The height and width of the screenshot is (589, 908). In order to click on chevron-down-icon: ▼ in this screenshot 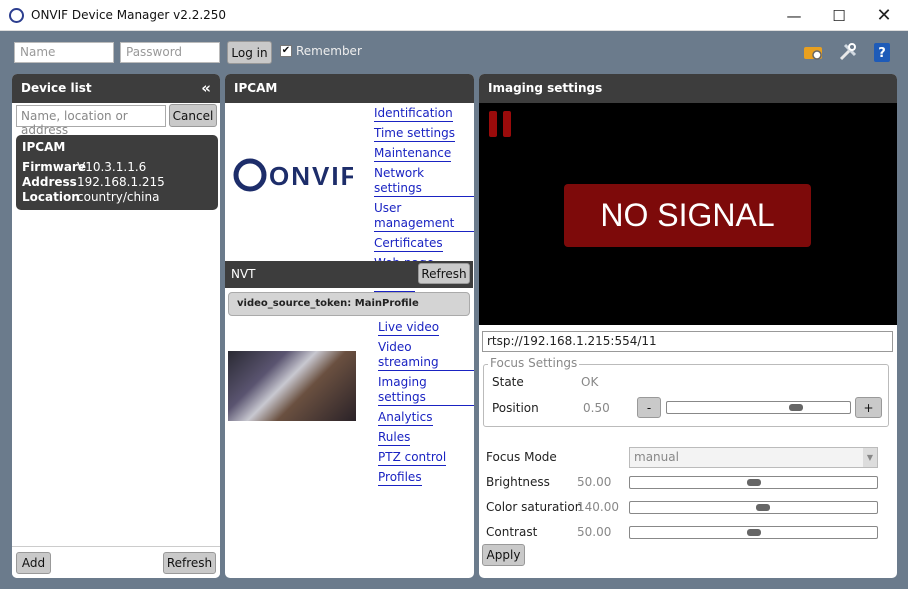, I will do `click(870, 457)`.